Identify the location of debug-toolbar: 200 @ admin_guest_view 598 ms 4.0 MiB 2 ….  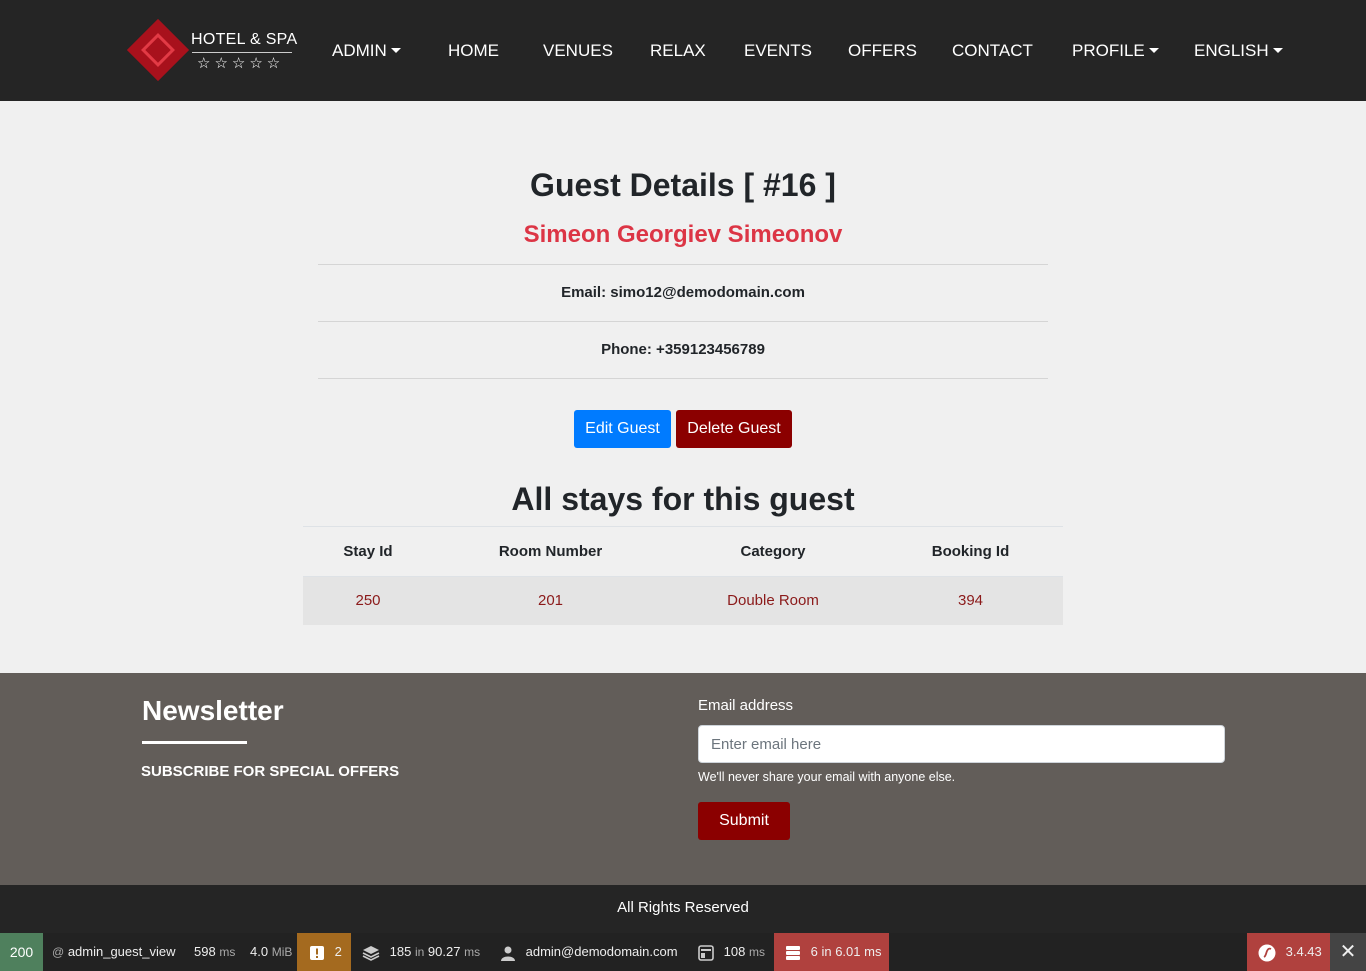
(683, 952).